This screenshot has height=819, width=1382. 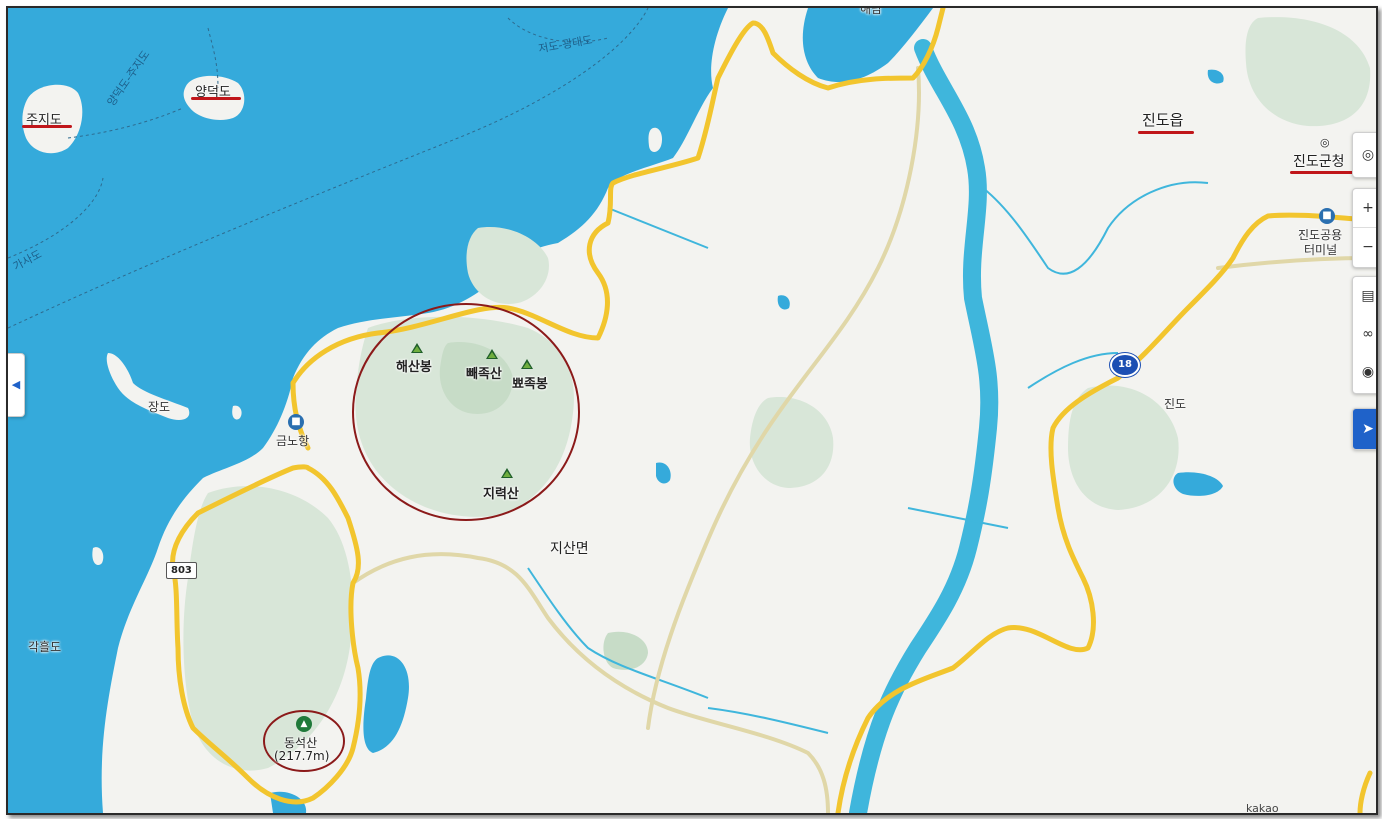 I want to click on map-type-icon: ▤, so click(x=1364, y=296).